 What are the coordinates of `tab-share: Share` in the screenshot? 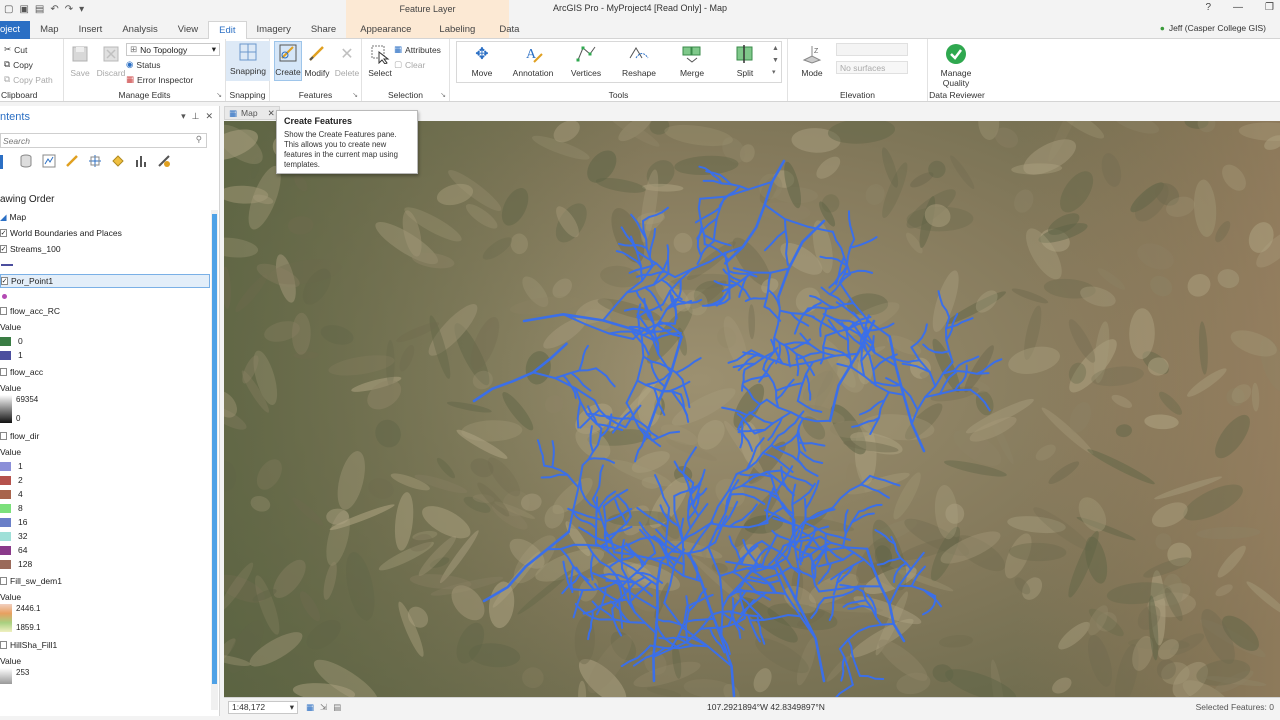 It's located at (323, 30).